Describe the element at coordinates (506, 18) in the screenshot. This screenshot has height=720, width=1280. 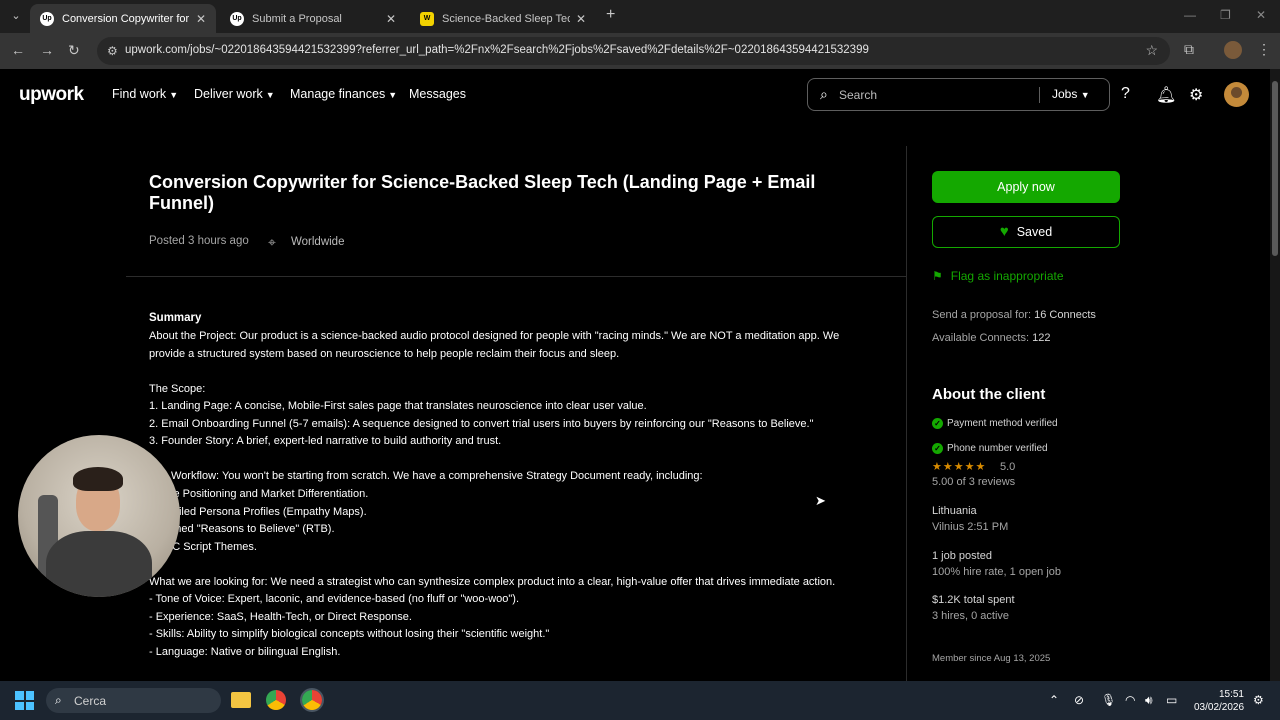
I see `tab-title: Science-Backed Sleep Tech Cop` at that location.